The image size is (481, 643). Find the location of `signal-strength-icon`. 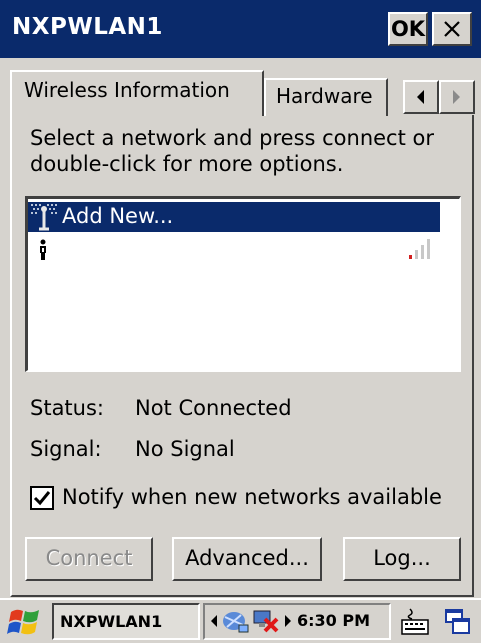

signal-strength-icon is located at coordinates (419, 249).